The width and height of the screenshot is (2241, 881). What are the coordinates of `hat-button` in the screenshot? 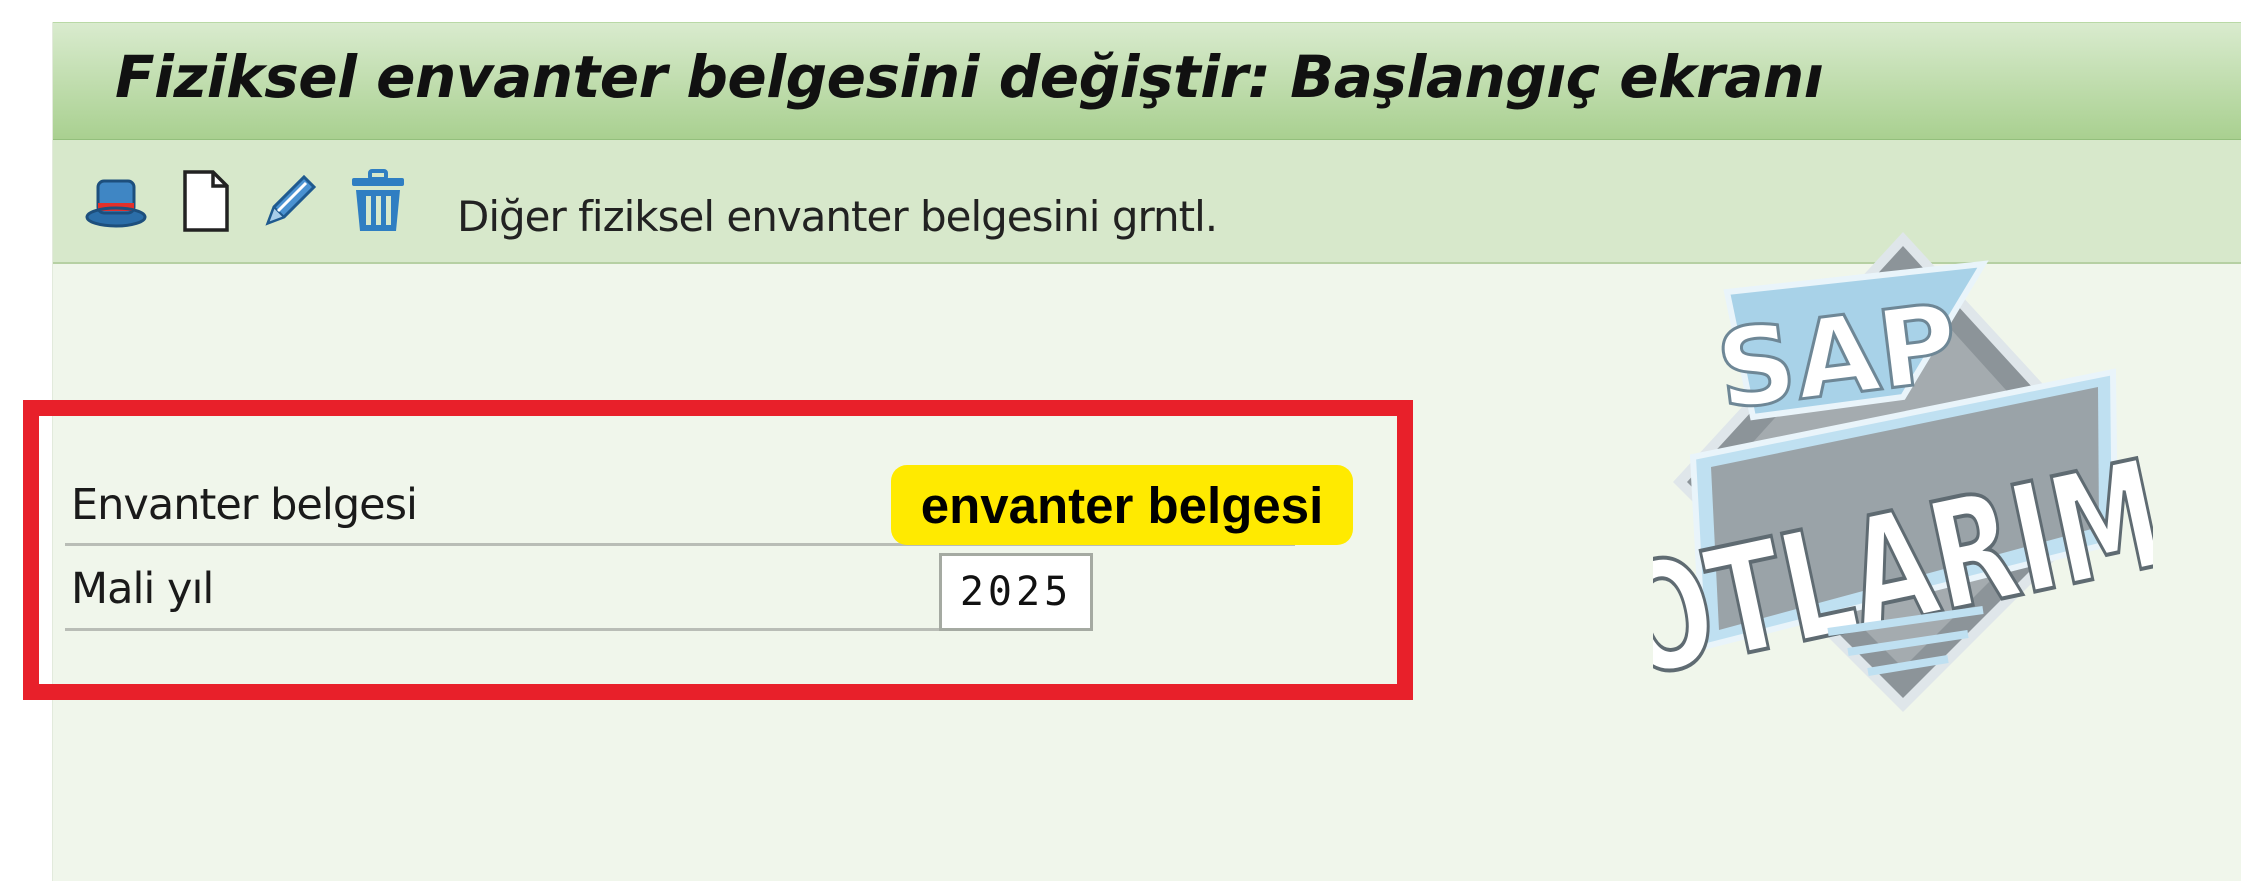 It's located at (116, 201).